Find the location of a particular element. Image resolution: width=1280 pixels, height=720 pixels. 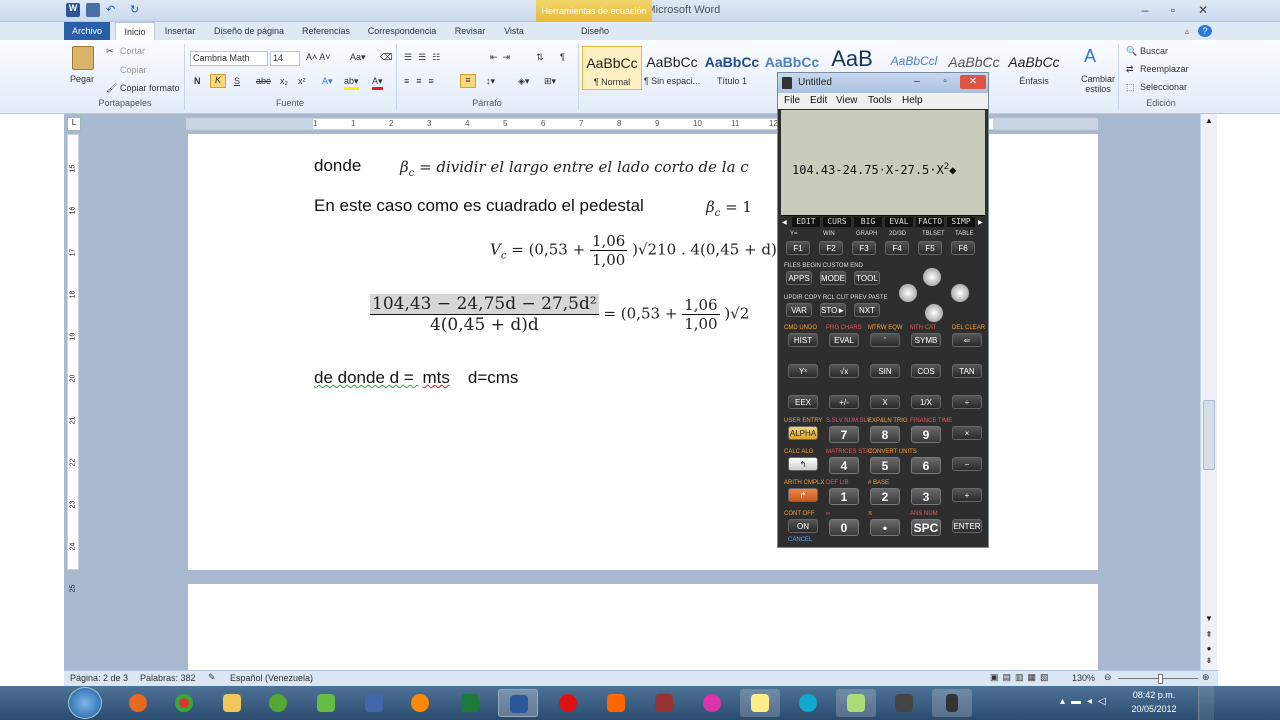

calc-key: ↱ is located at coordinates (803, 495).